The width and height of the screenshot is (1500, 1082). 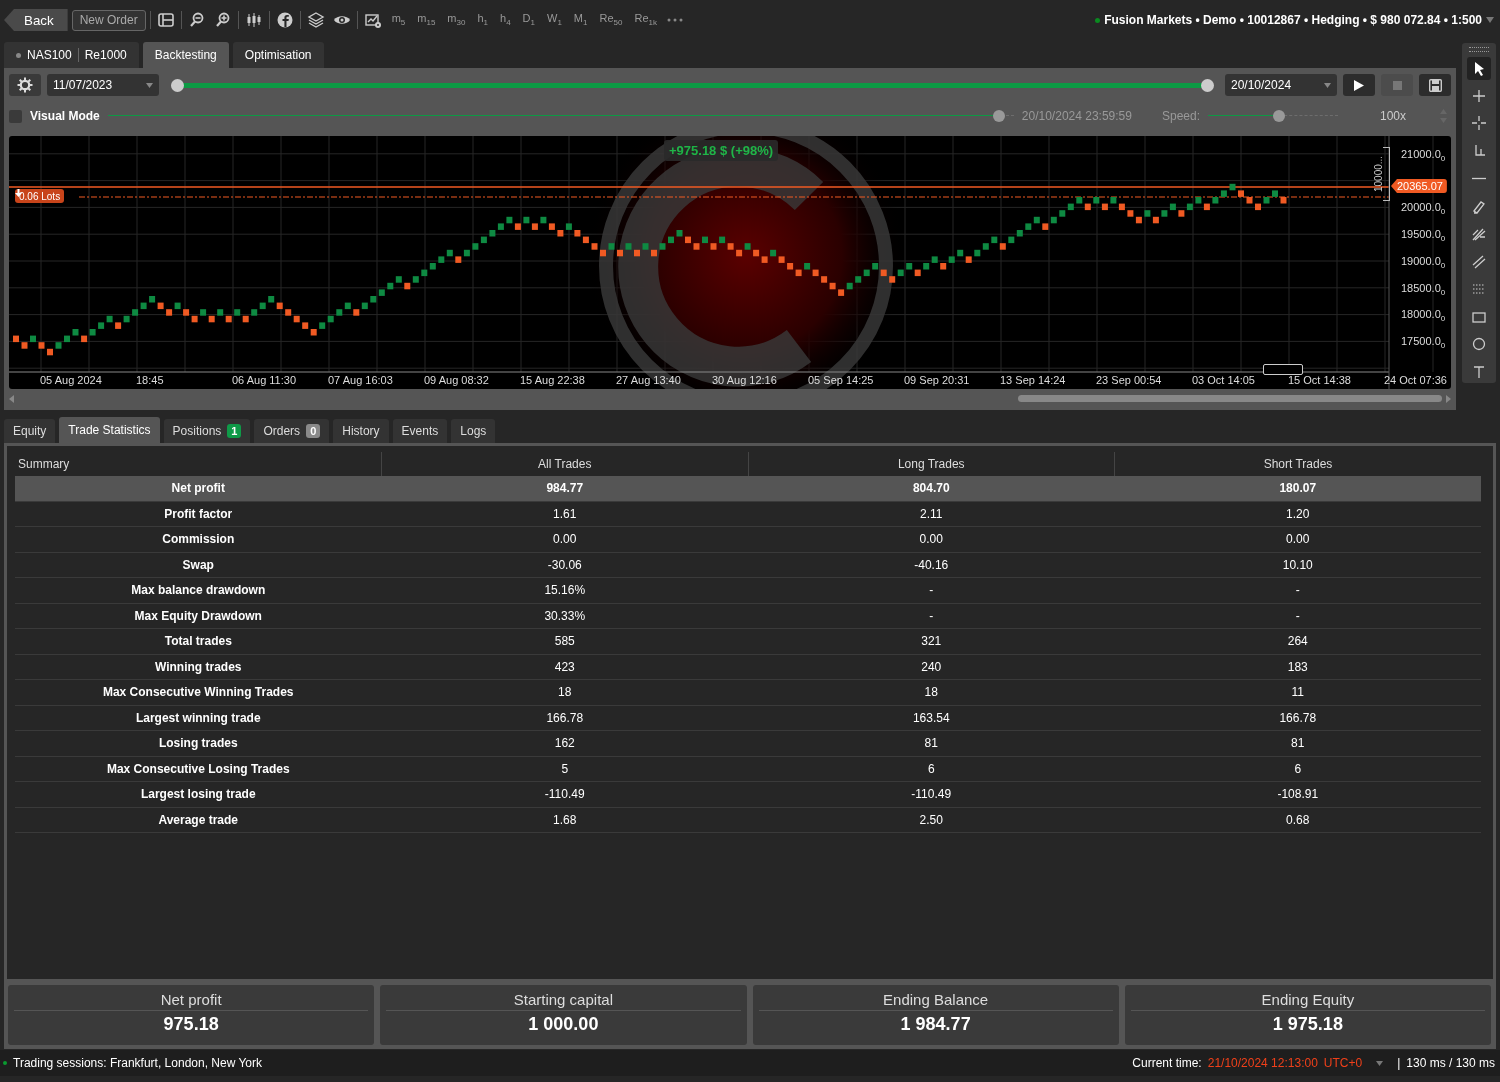 I want to click on tab: Trade Statistics, so click(x=109, y=430).